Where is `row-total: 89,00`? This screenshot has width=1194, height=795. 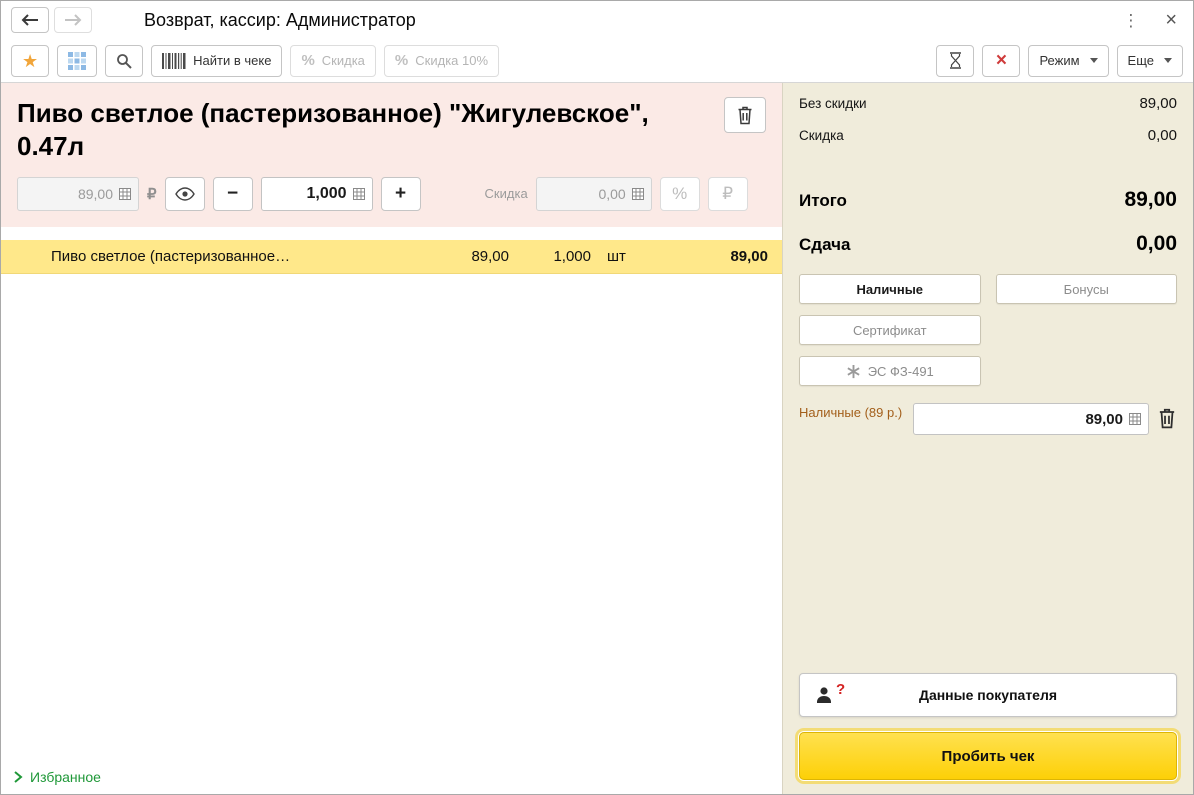 row-total: 89,00 is located at coordinates (749, 256).